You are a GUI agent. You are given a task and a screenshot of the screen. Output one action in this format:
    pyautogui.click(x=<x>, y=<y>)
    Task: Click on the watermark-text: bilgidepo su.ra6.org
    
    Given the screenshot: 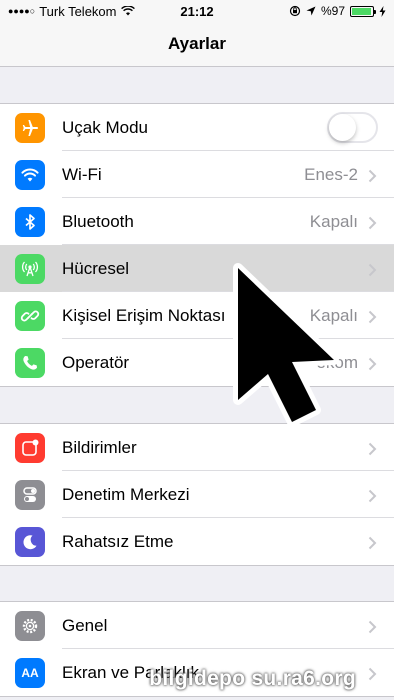 What is the action you would take?
    pyautogui.click(x=252, y=678)
    